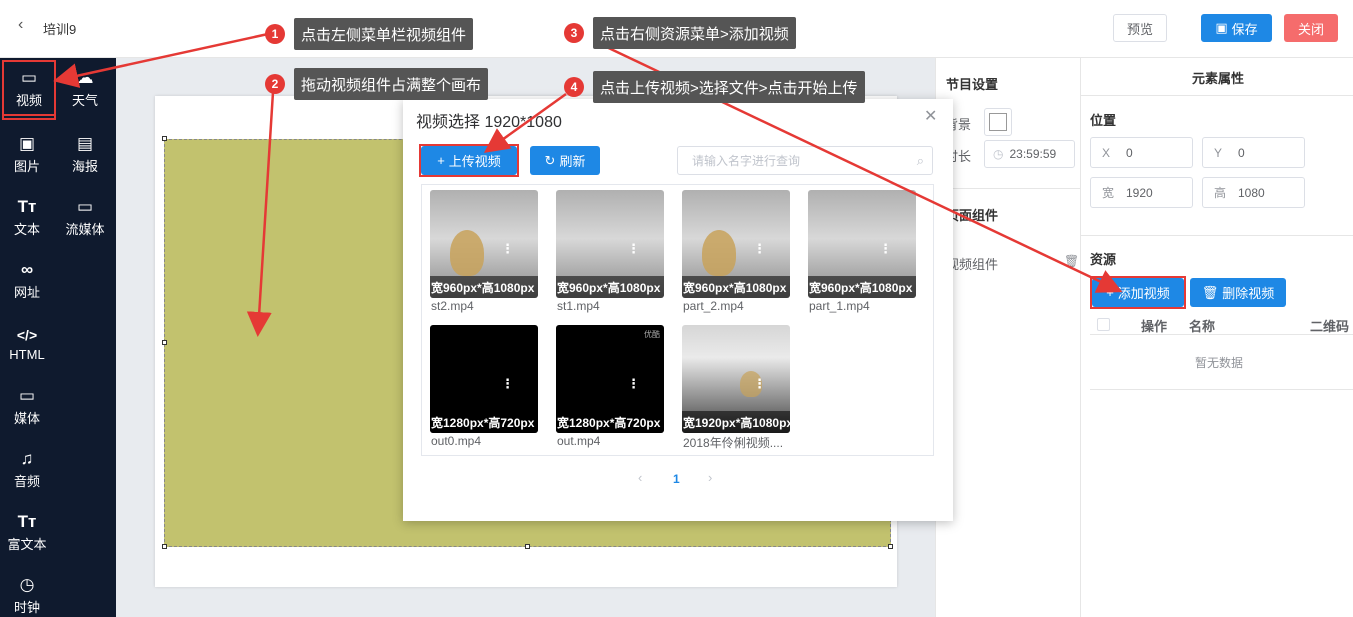 This screenshot has width=1353, height=617. What do you see at coordinates (1238, 292) in the screenshot?
I see `delete-video-button: 🗑 删除视频` at bounding box center [1238, 292].